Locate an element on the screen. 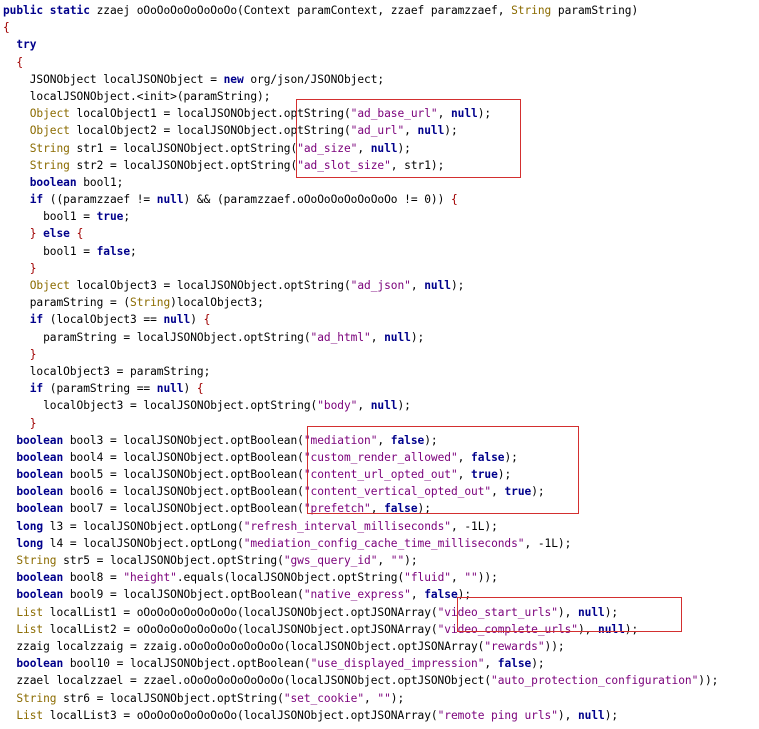  code-line: localObject3 = paramString; is located at coordinates (360, 371).